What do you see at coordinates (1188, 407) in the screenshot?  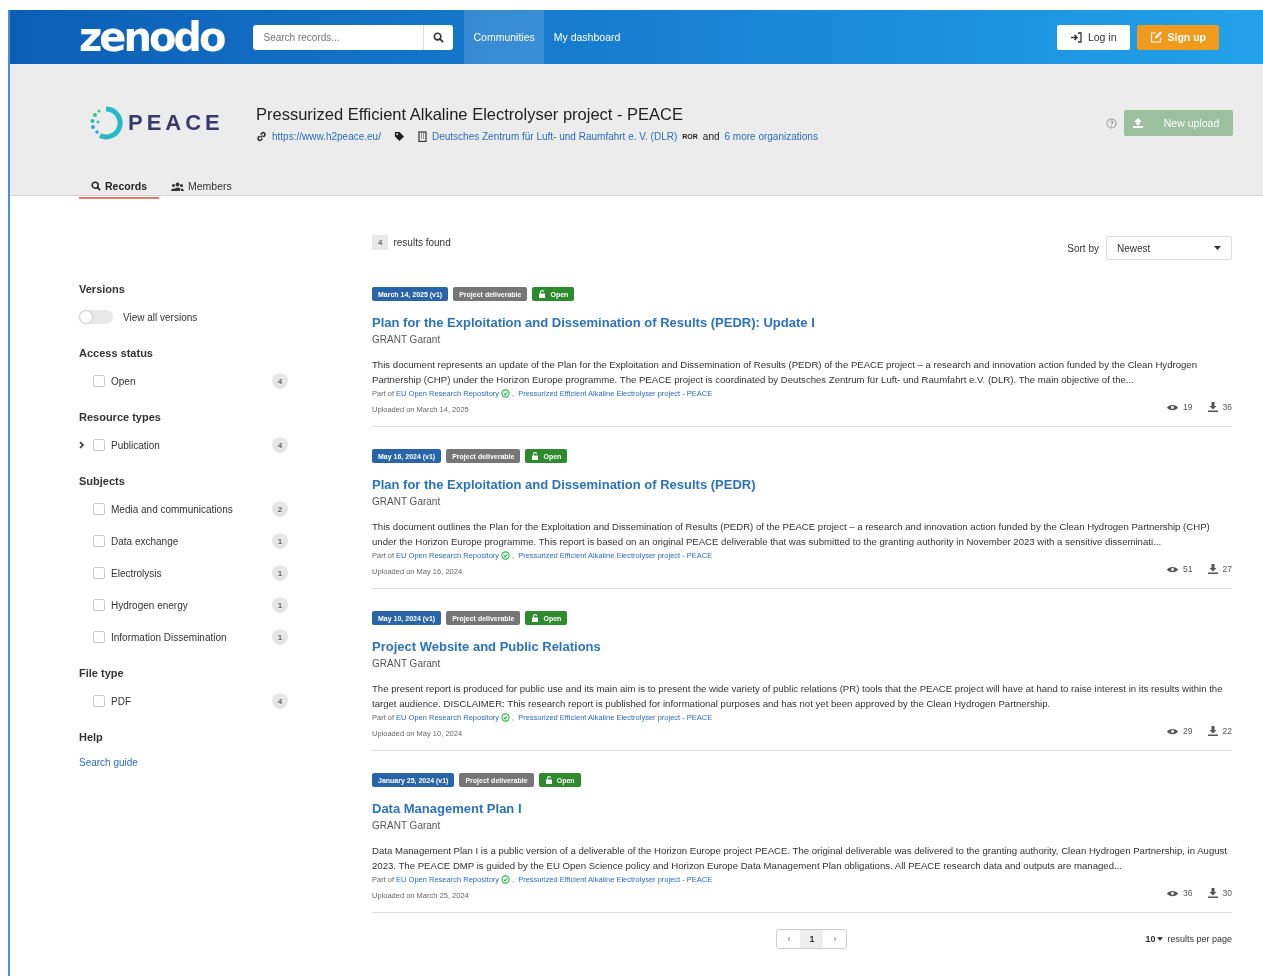 I see `views-count: 19` at bounding box center [1188, 407].